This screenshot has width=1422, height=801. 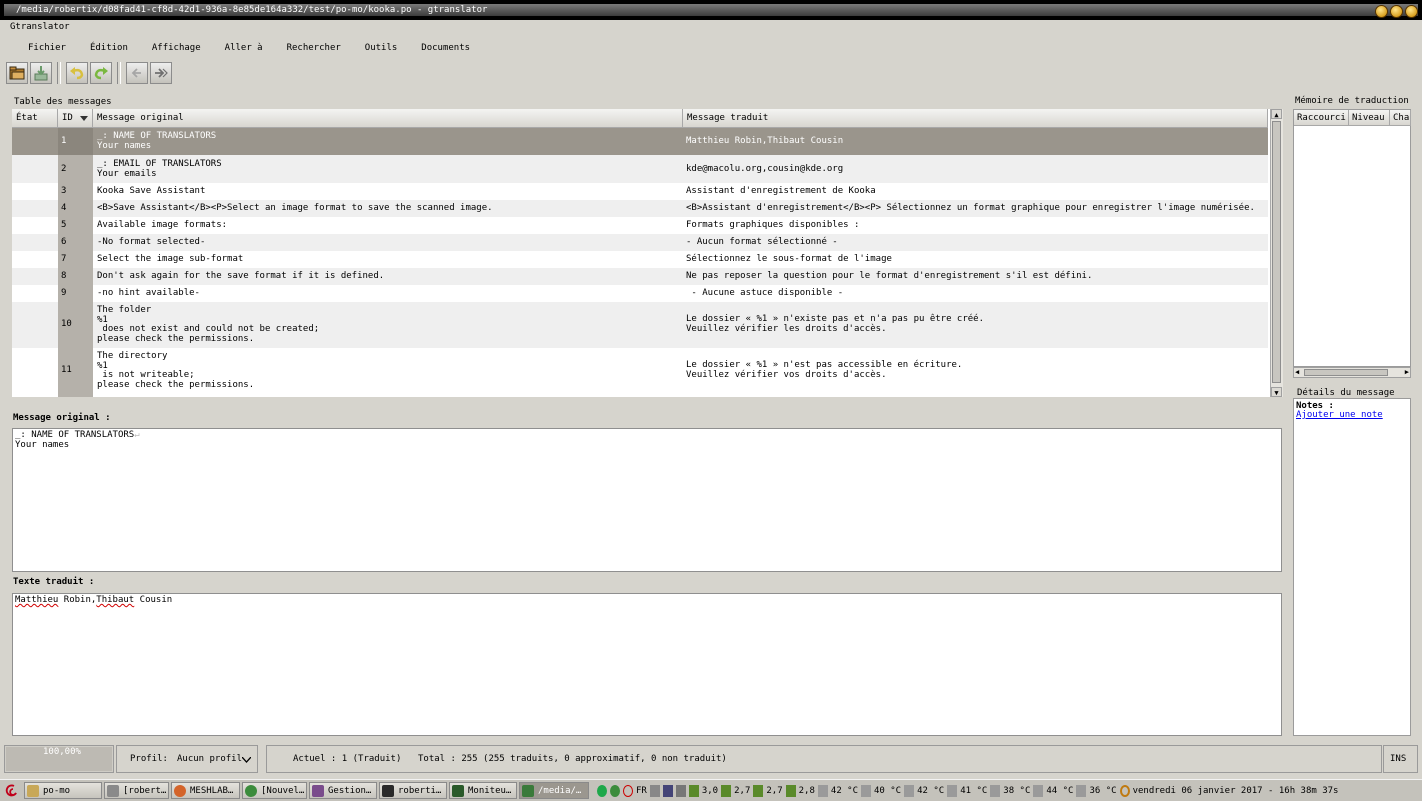 I want to click on row-translated: Formats graphiques disponibles :, so click(x=773, y=225).